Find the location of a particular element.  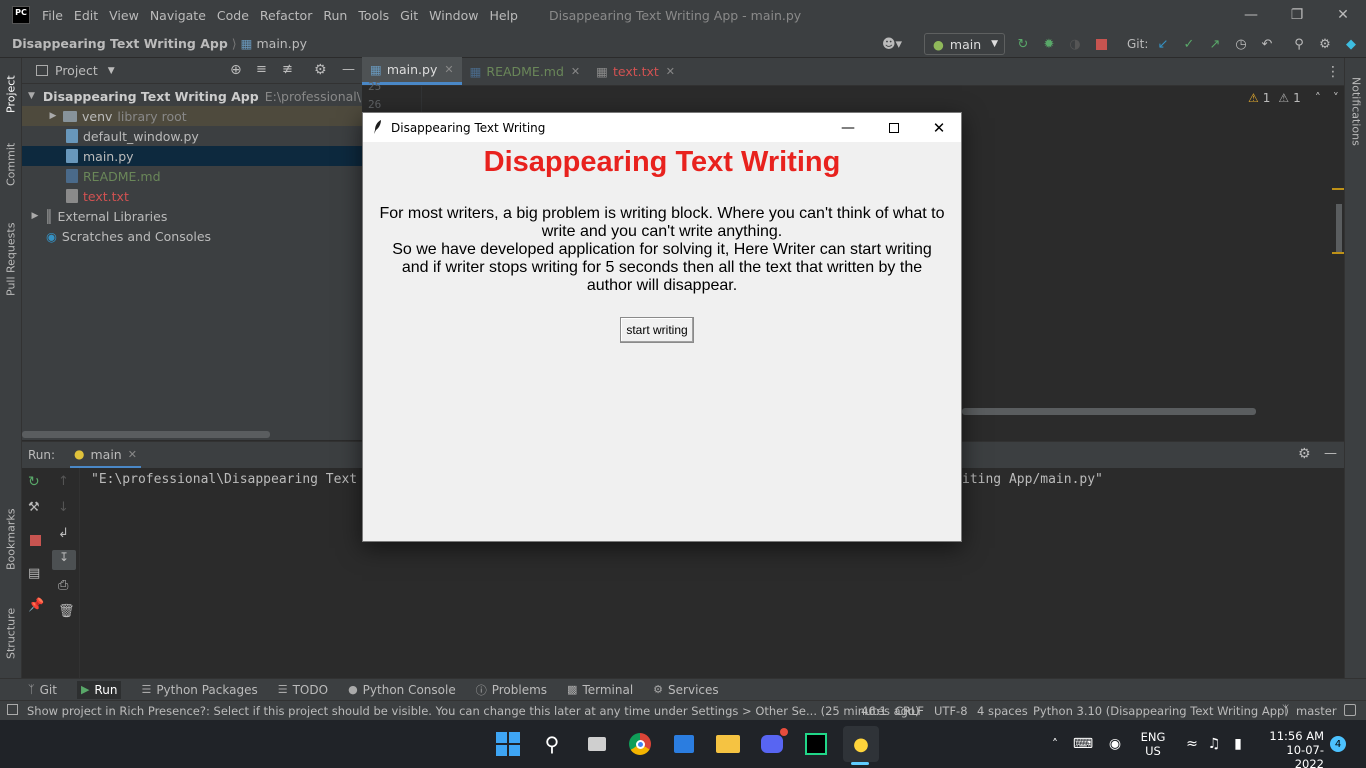

battery-icon: ▮ is located at coordinates (1238, 744).